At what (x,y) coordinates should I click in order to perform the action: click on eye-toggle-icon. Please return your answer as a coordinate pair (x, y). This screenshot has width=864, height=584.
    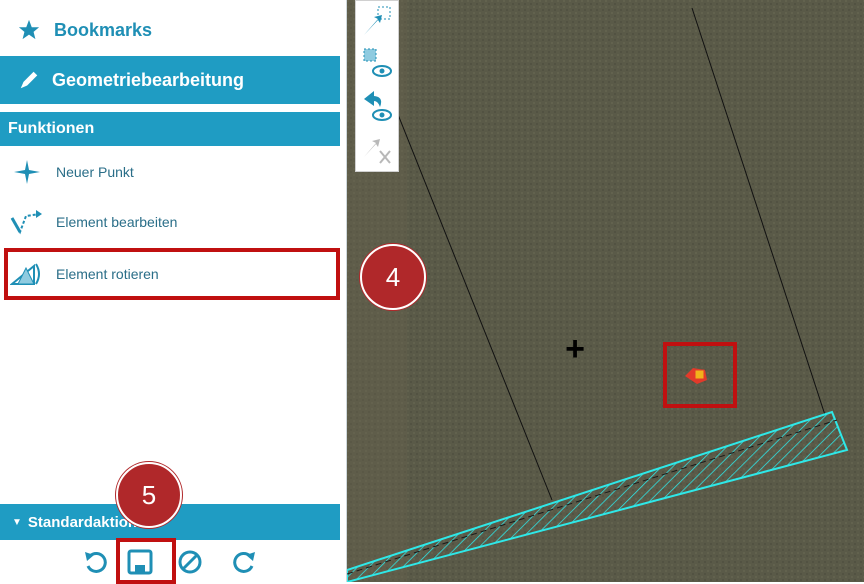
    Looking at the image, I should click on (377, 62).